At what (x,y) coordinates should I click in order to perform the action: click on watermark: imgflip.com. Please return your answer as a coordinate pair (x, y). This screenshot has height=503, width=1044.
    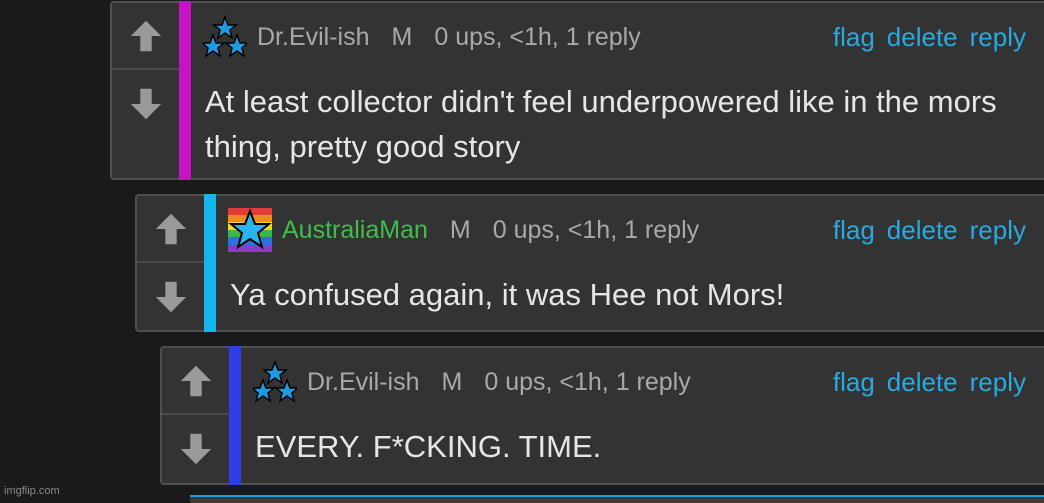
    Looking at the image, I should click on (32, 491).